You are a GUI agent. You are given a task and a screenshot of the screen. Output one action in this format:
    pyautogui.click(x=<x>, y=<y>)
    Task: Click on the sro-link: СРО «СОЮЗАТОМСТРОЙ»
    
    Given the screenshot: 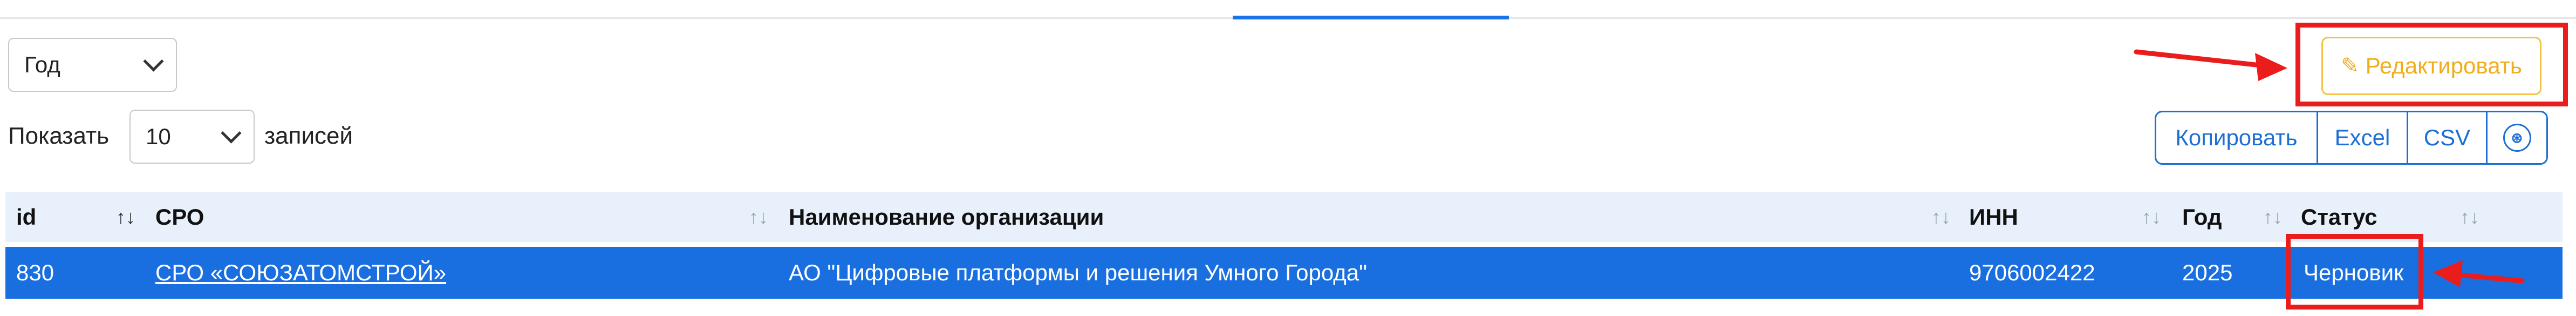 What is the action you would take?
    pyautogui.click(x=300, y=272)
    